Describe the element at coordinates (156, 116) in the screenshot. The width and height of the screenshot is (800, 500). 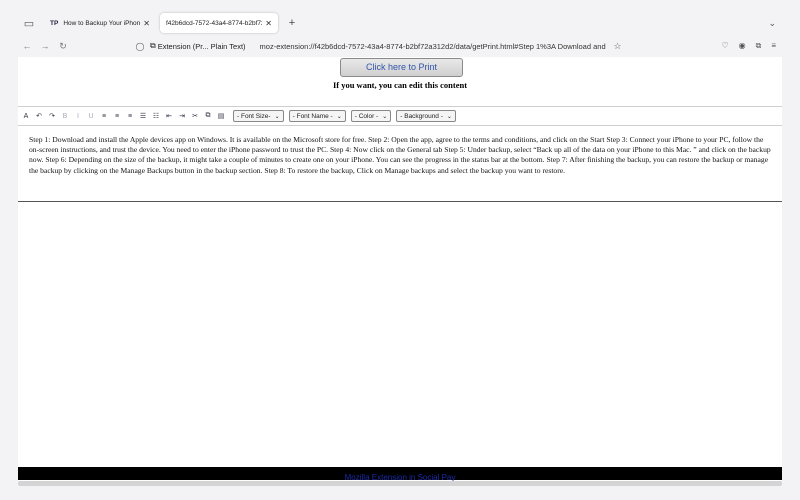
I see `unordered-list-icon: ☷` at that location.